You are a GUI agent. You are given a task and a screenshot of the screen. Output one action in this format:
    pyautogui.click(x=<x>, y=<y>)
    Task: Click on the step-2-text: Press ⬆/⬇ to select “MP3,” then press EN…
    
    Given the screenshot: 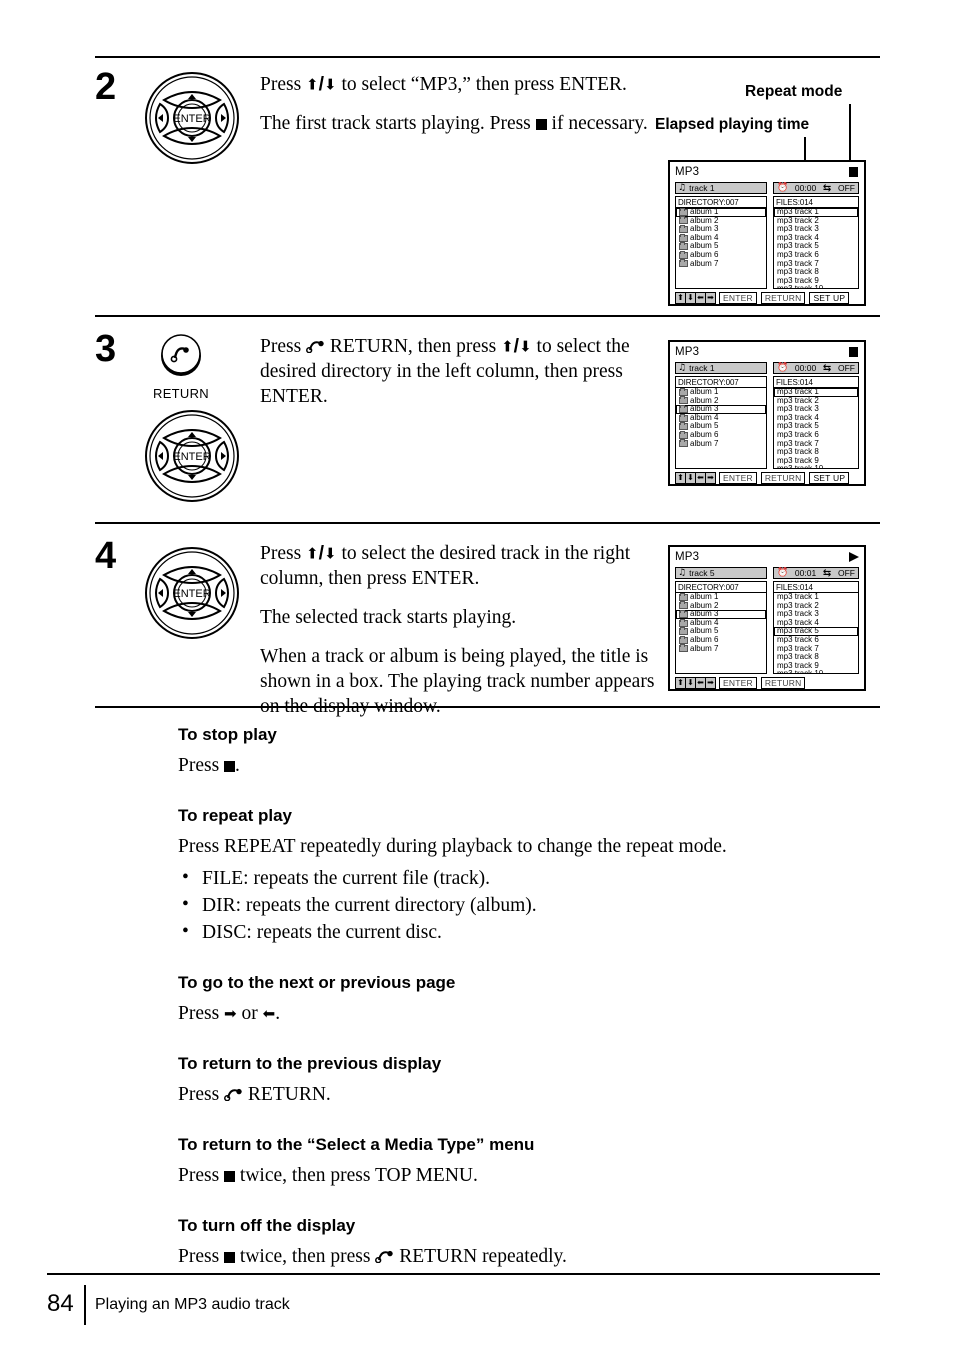 What is the action you would take?
    pyautogui.click(x=460, y=104)
    